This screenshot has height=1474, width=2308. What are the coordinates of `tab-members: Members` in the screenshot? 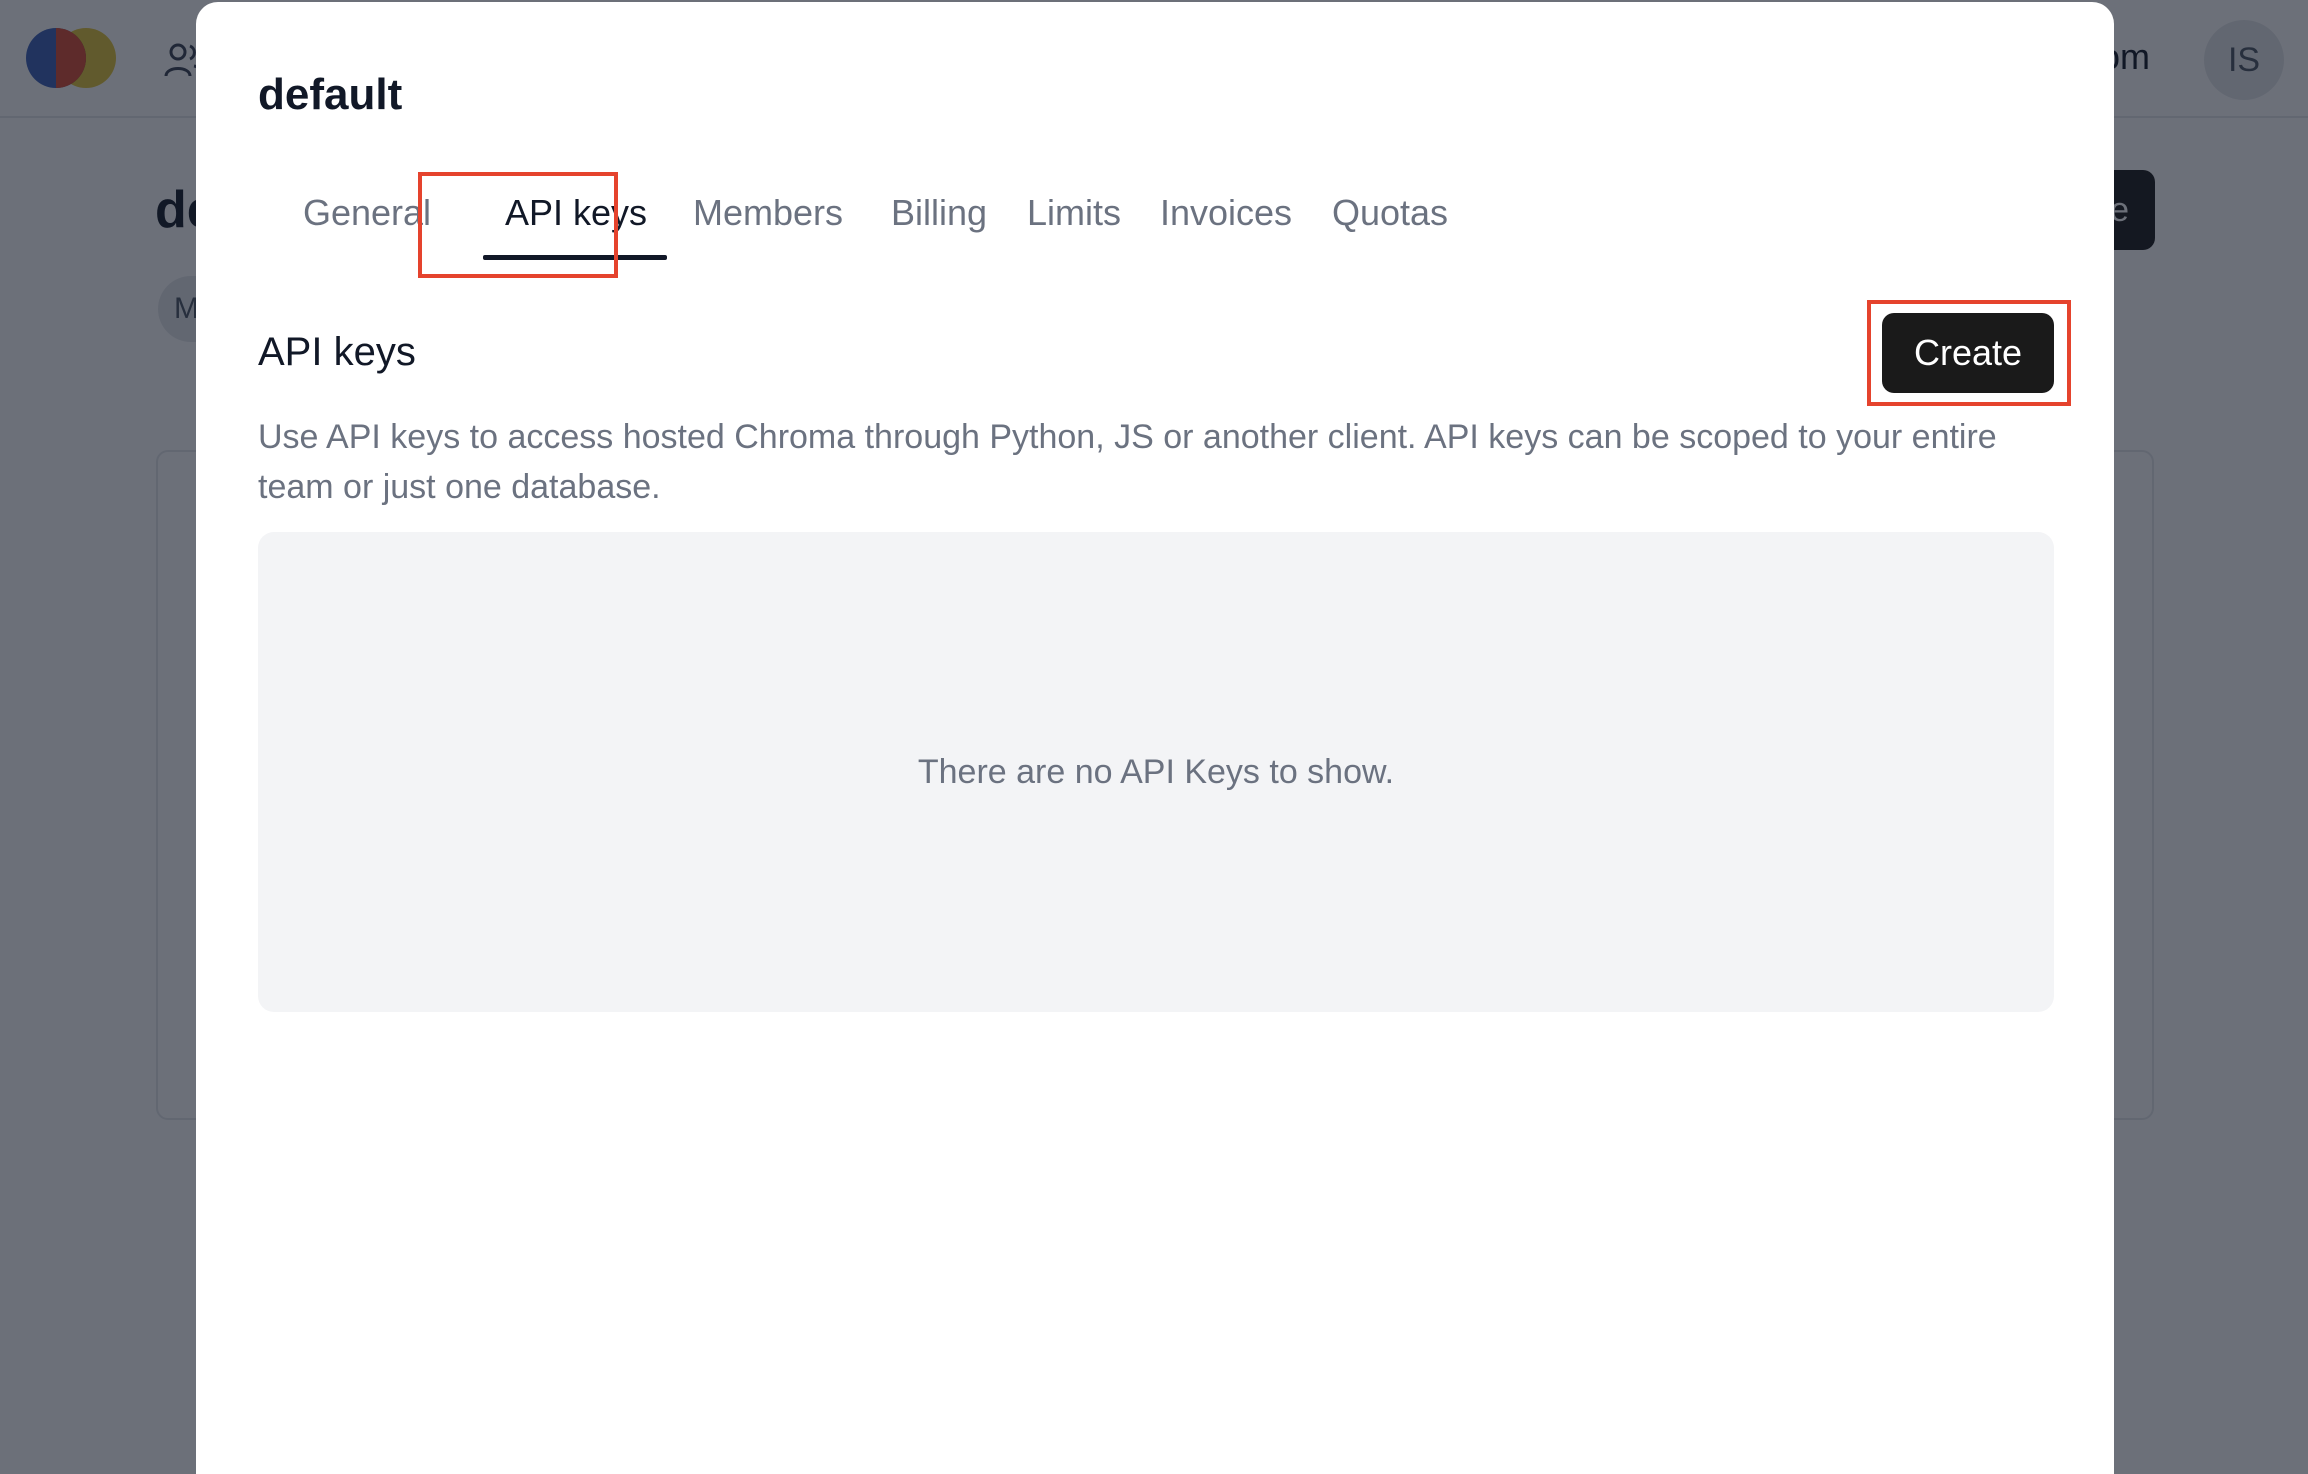 It's located at (768, 224).